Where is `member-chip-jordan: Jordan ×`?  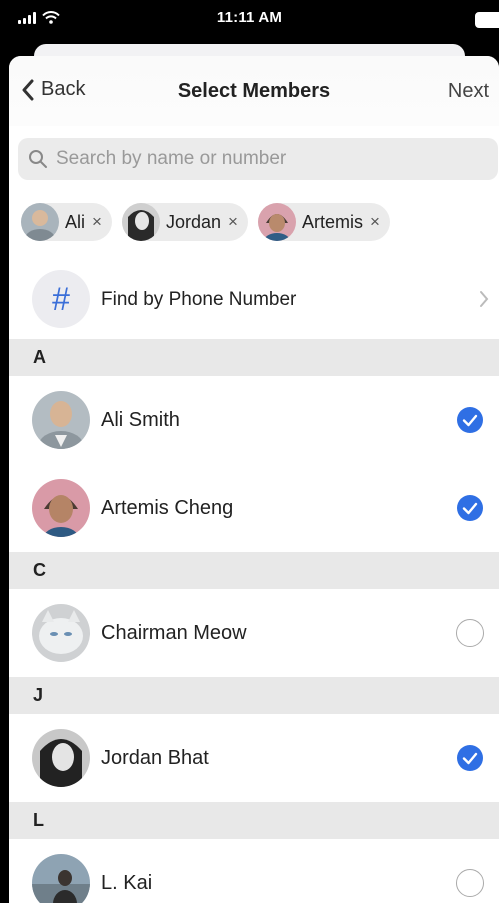 member-chip-jordan: Jordan × is located at coordinates (184, 222).